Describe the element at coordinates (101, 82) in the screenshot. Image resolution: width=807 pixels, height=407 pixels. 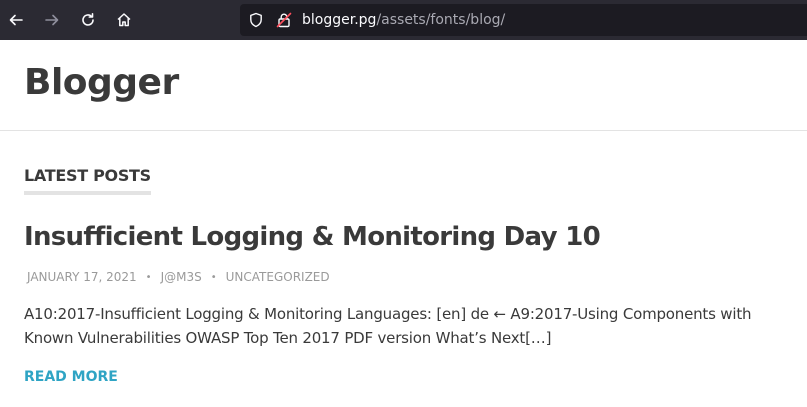
I see `site-title: Blogger` at that location.